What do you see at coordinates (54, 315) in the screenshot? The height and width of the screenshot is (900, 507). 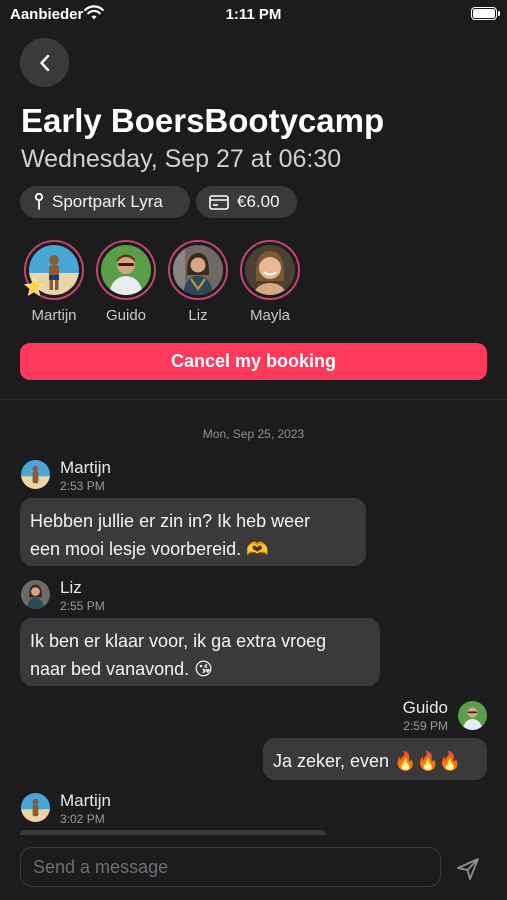 I see `participant-name: Martijn` at bounding box center [54, 315].